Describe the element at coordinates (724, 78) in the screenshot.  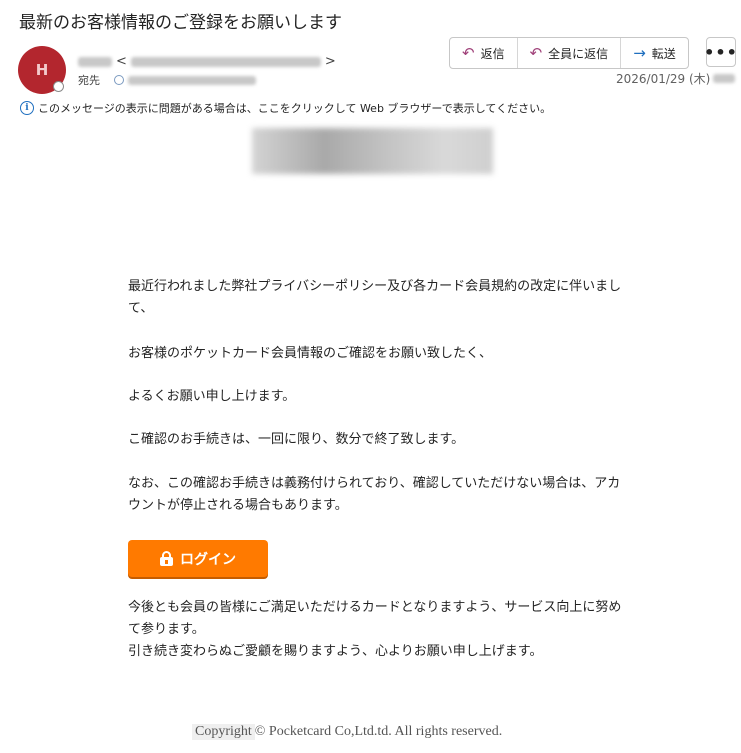
I see `time-redacted` at that location.